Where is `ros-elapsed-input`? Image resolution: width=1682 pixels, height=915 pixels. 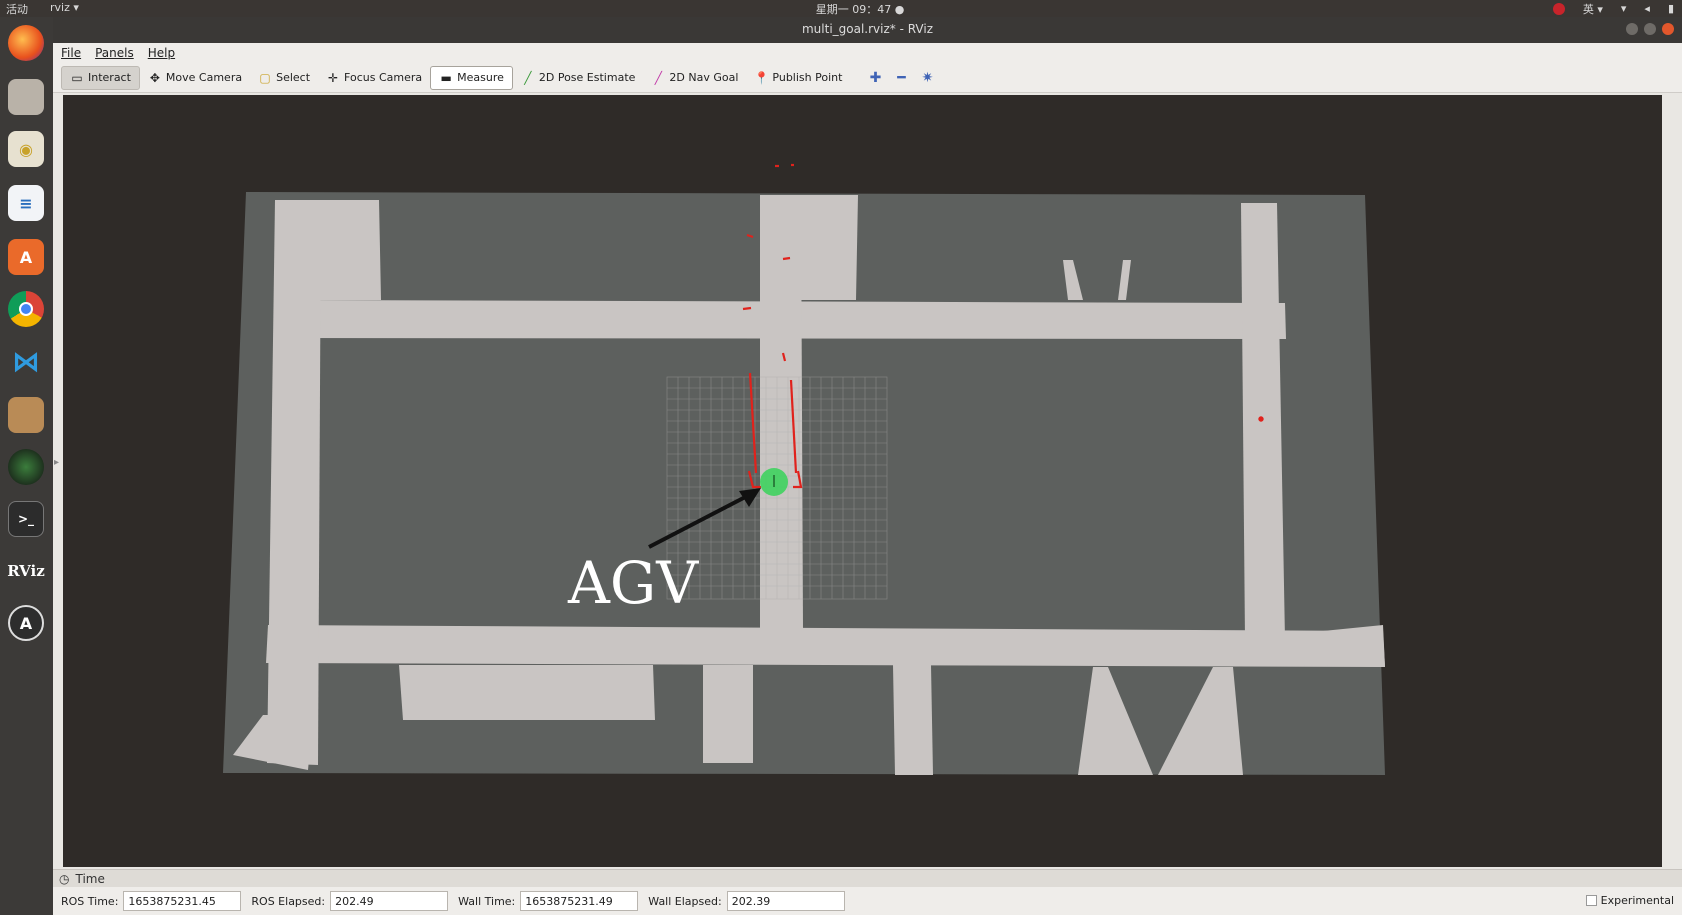 ros-elapsed-input is located at coordinates (389, 901).